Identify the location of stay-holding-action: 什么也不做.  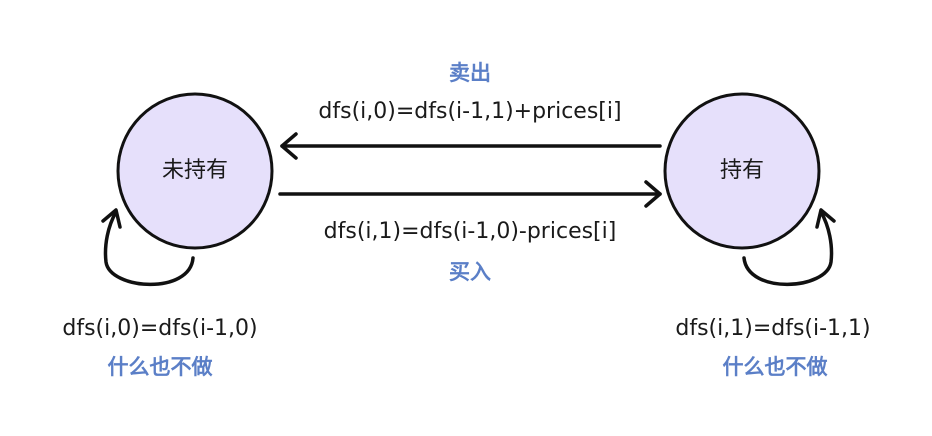
(775, 367).